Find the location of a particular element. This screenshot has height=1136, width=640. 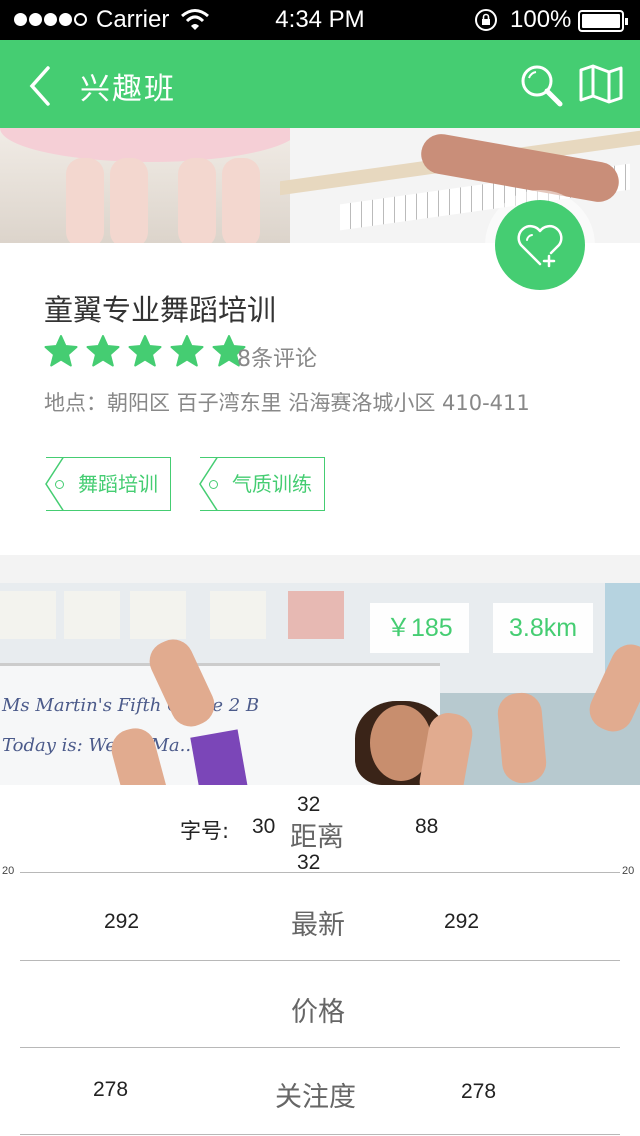

rotation-lock-icon is located at coordinates (486, 20).